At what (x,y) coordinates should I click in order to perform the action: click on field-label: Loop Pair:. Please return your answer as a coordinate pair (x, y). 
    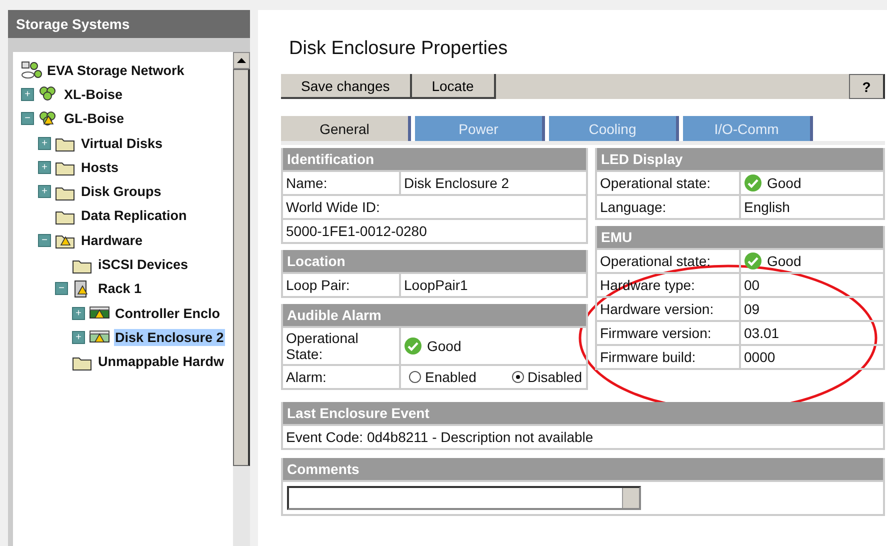
    Looking at the image, I should click on (342, 285).